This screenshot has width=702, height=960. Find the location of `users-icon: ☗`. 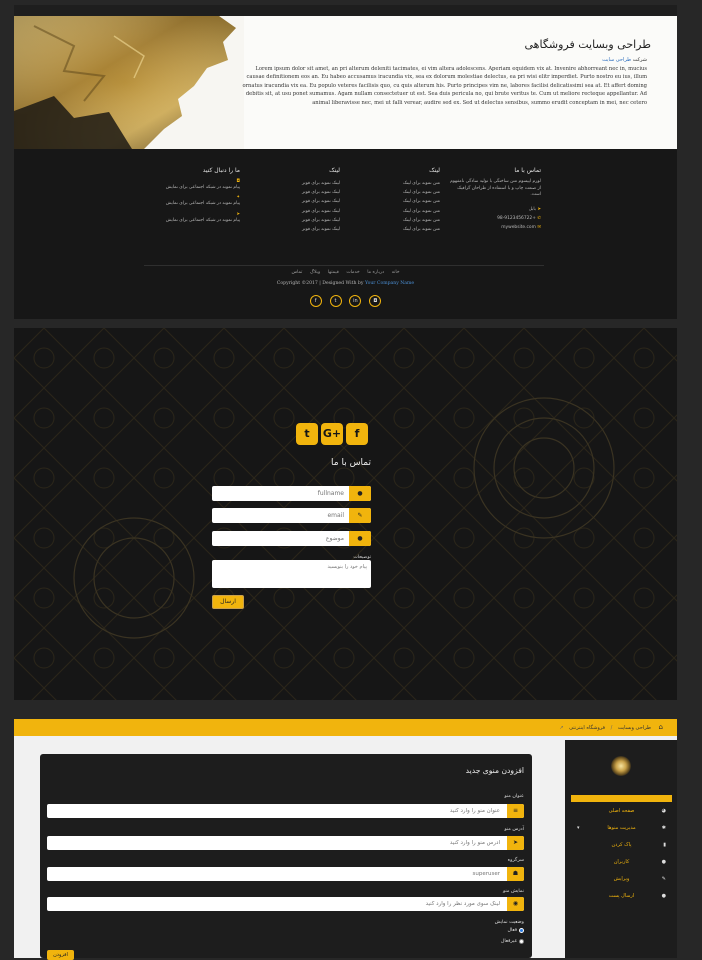

users-icon: ☗ is located at coordinates (515, 874).